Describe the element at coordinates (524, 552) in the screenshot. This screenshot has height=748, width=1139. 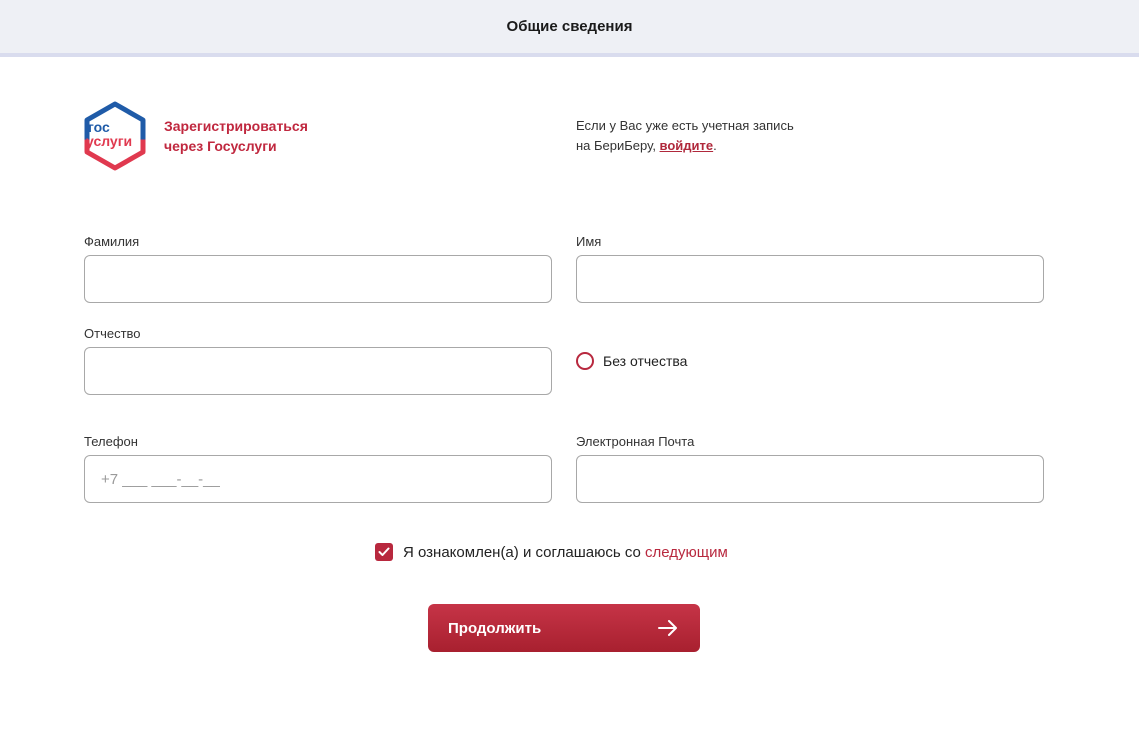
I see `agreement-label: Я ознакомлен(а) и соглашаюсь со` at that location.